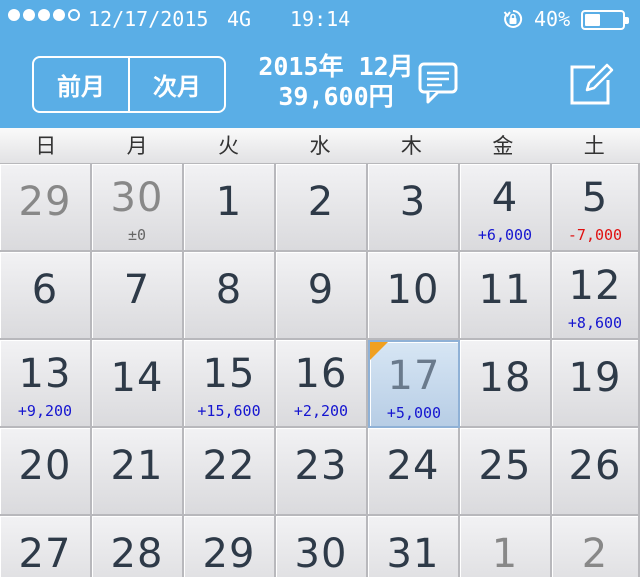 The image size is (640, 577). What do you see at coordinates (176, 84) in the screenshot?
I see `next-month-button: 次月` at bounding box center [176, 84].